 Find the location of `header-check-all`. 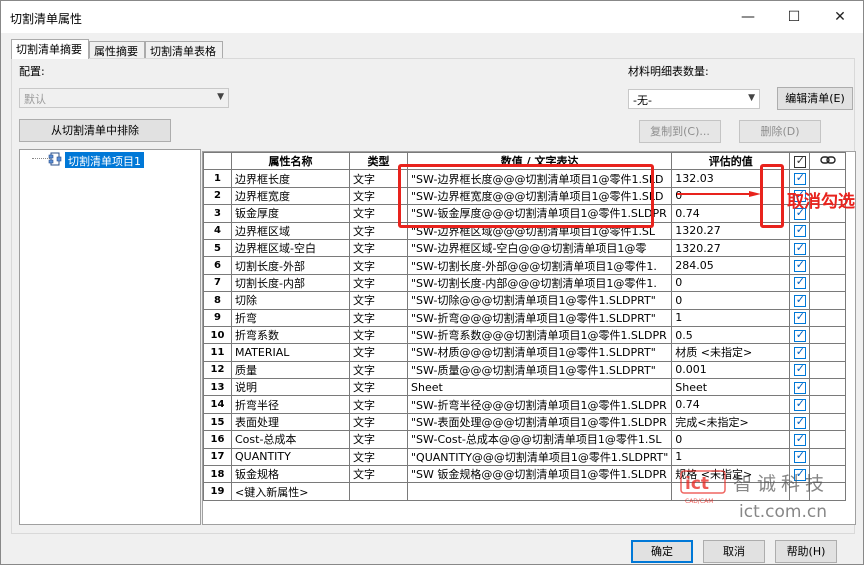

header-check-all is located at coordinates (800, 161).